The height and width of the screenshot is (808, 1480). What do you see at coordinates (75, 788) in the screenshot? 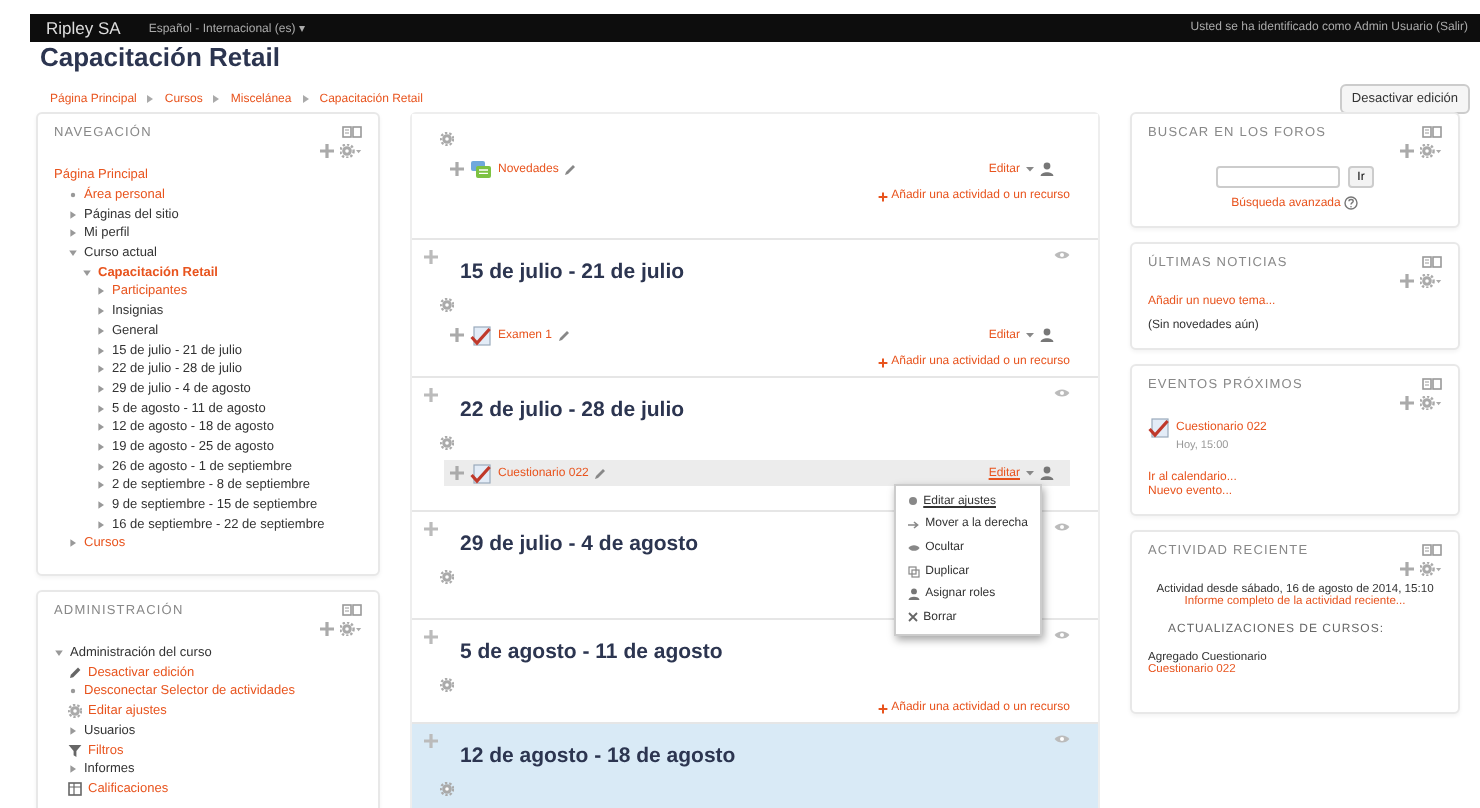
I see `grades-icon` at bounding box center [75, 788].